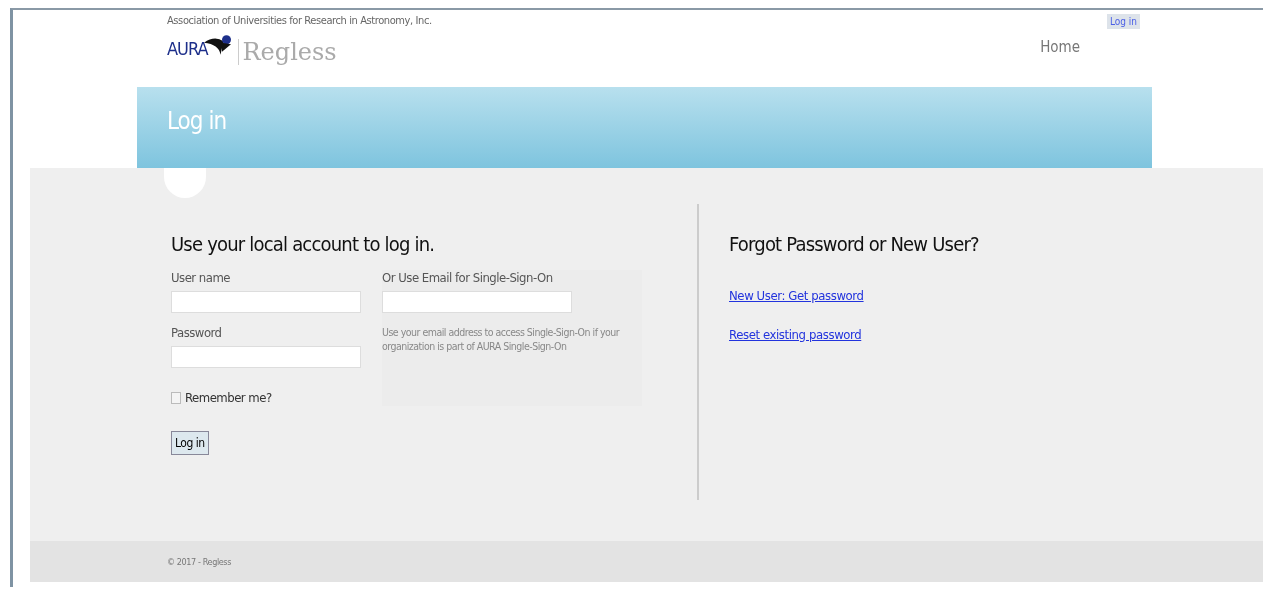 This screenshot has height=589, width=1263. Describe the element at coordinates (854, 244) in the screenshot. I see `section-heading: Forgot Password or New User?` at that location.